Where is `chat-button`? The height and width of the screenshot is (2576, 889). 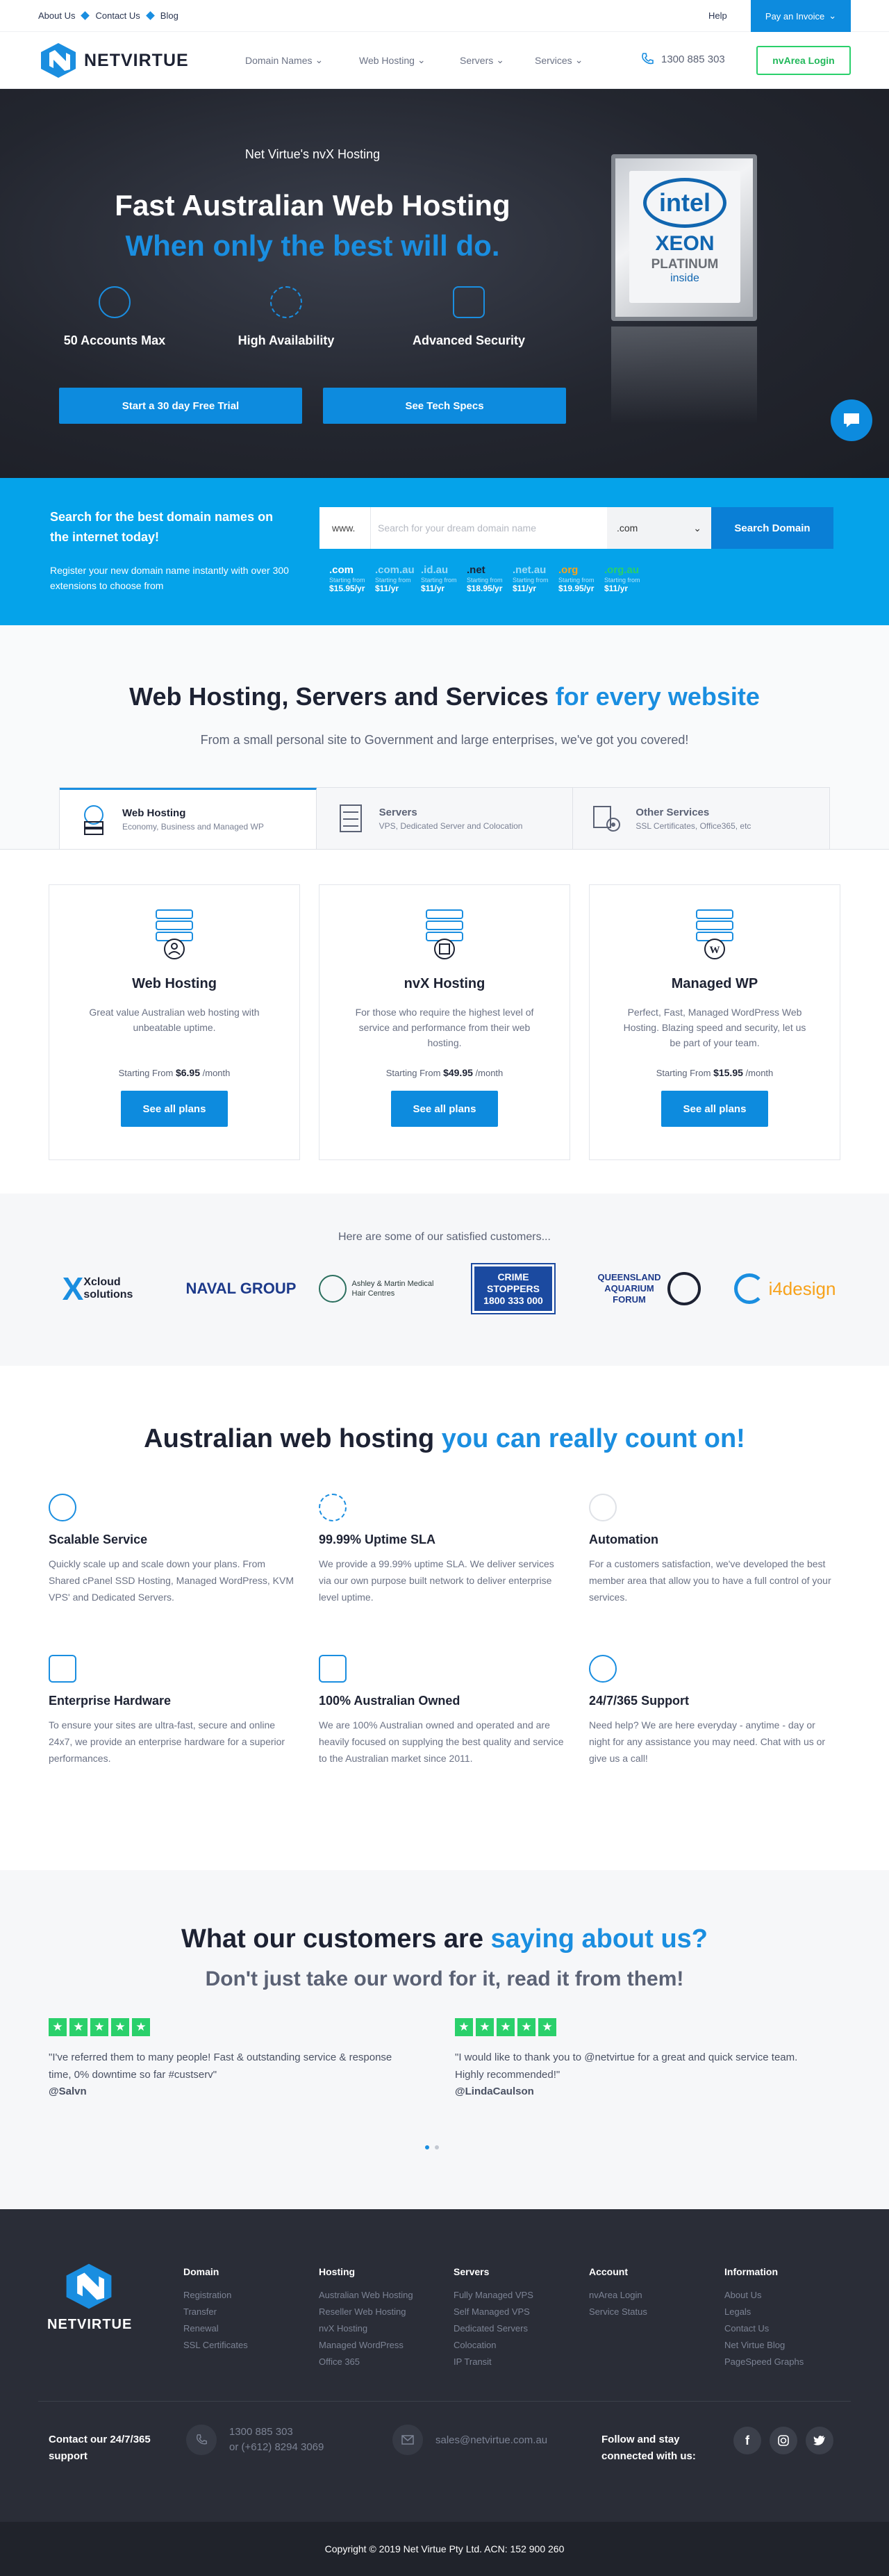
chat-button is located at coordinates (851, 420).